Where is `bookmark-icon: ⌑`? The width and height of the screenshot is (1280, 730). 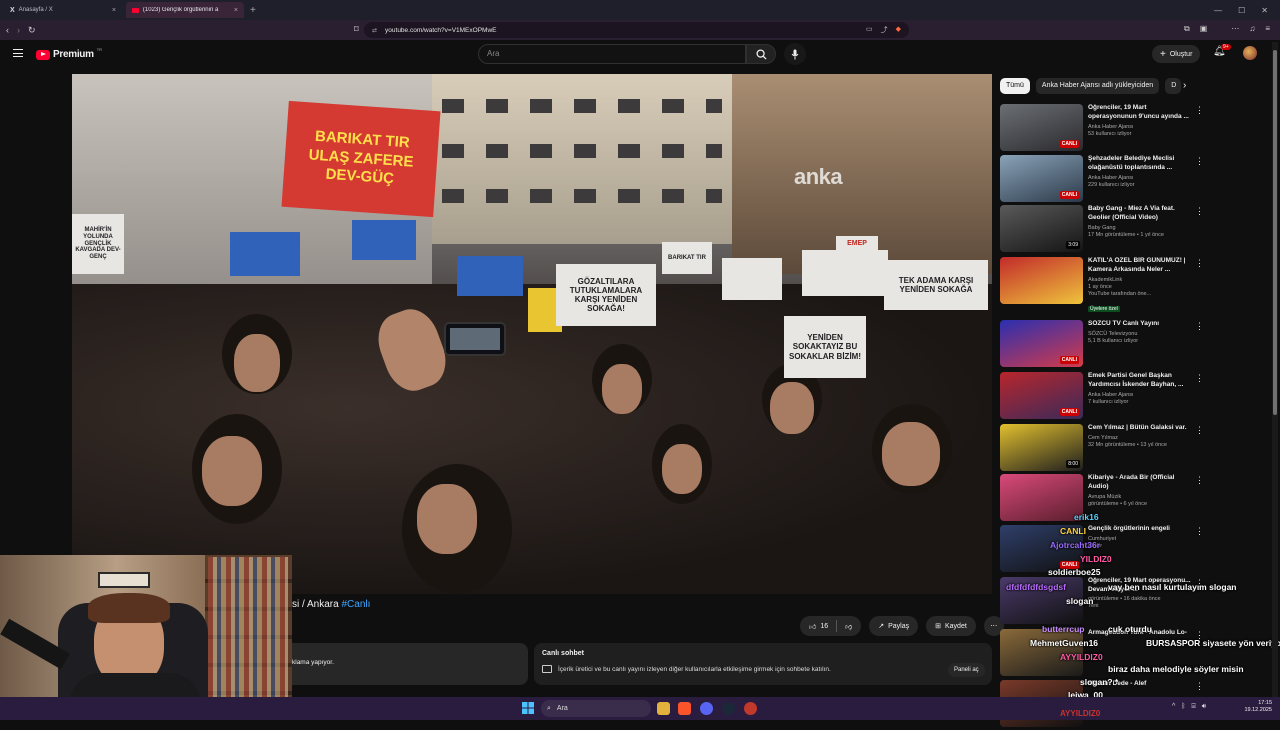 bookmark-icon: ⌑ is located at coordinates (356, 29).